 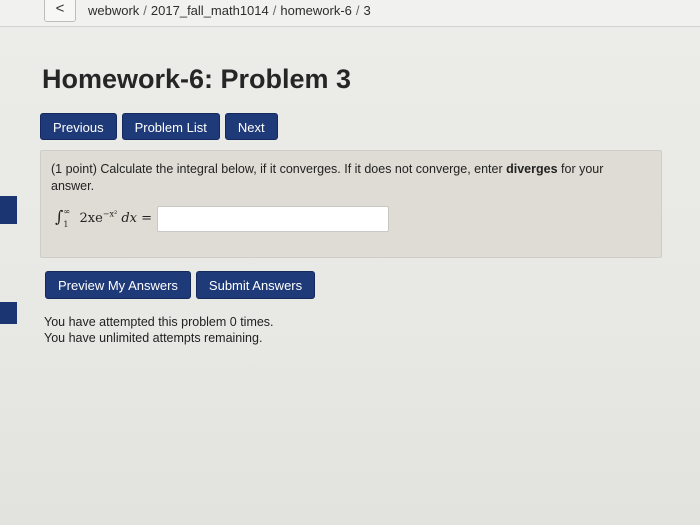 What do you see at coordinates (197, 79) in the screenshot?
I see `page-title: Homework-6: Problem 3` at bounding box center [197, 79].